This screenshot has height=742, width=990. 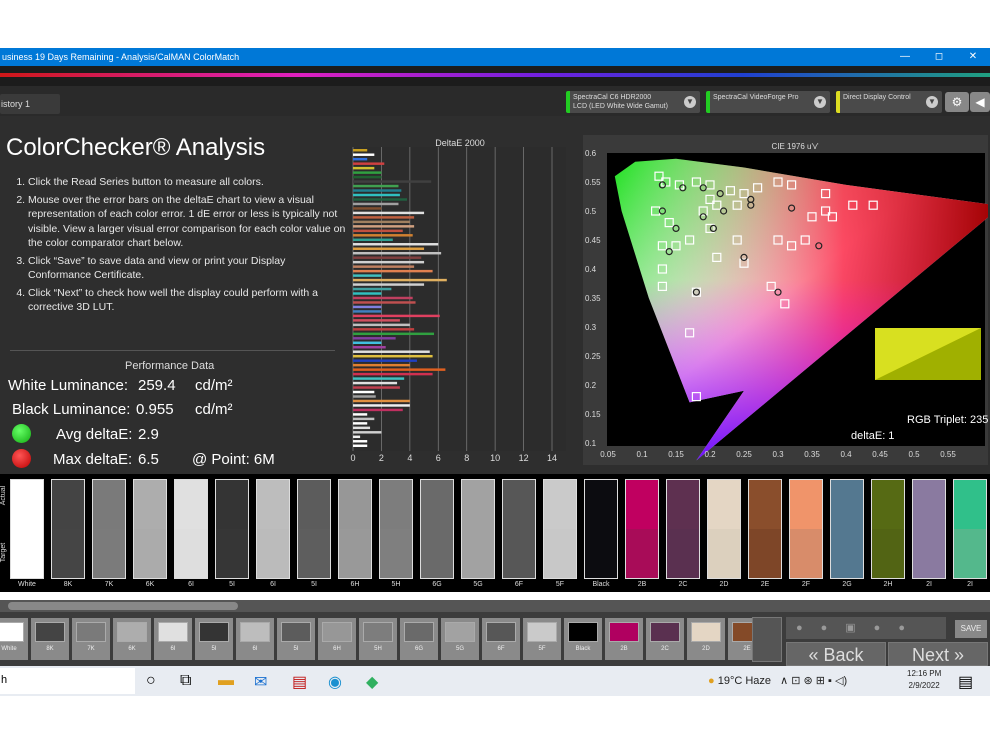 I want to click on swatch-black, so click(x=601, y=529).